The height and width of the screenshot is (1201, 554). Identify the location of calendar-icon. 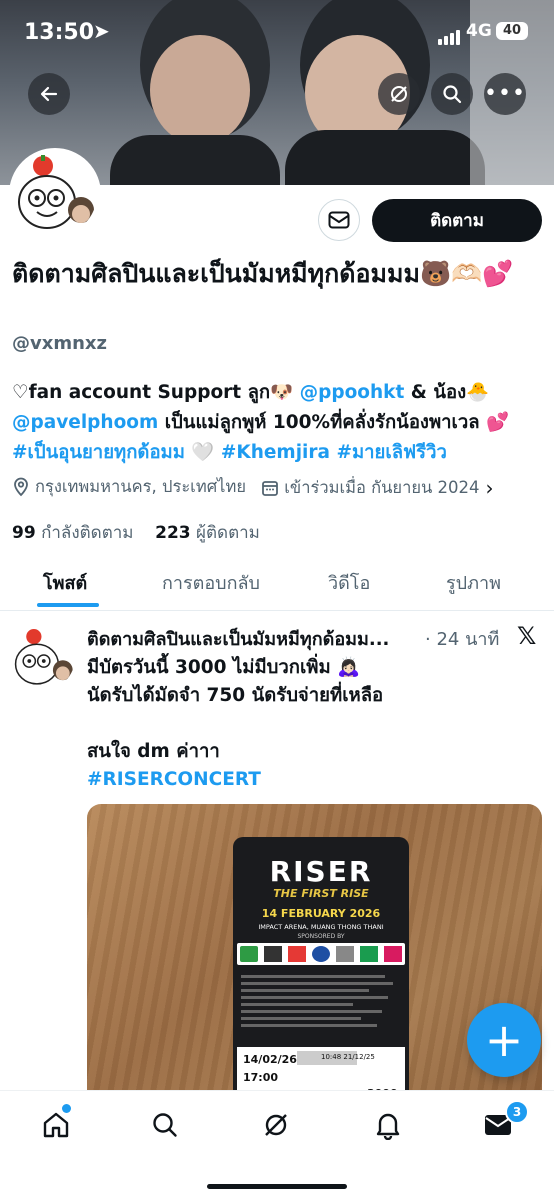
(270, 488).